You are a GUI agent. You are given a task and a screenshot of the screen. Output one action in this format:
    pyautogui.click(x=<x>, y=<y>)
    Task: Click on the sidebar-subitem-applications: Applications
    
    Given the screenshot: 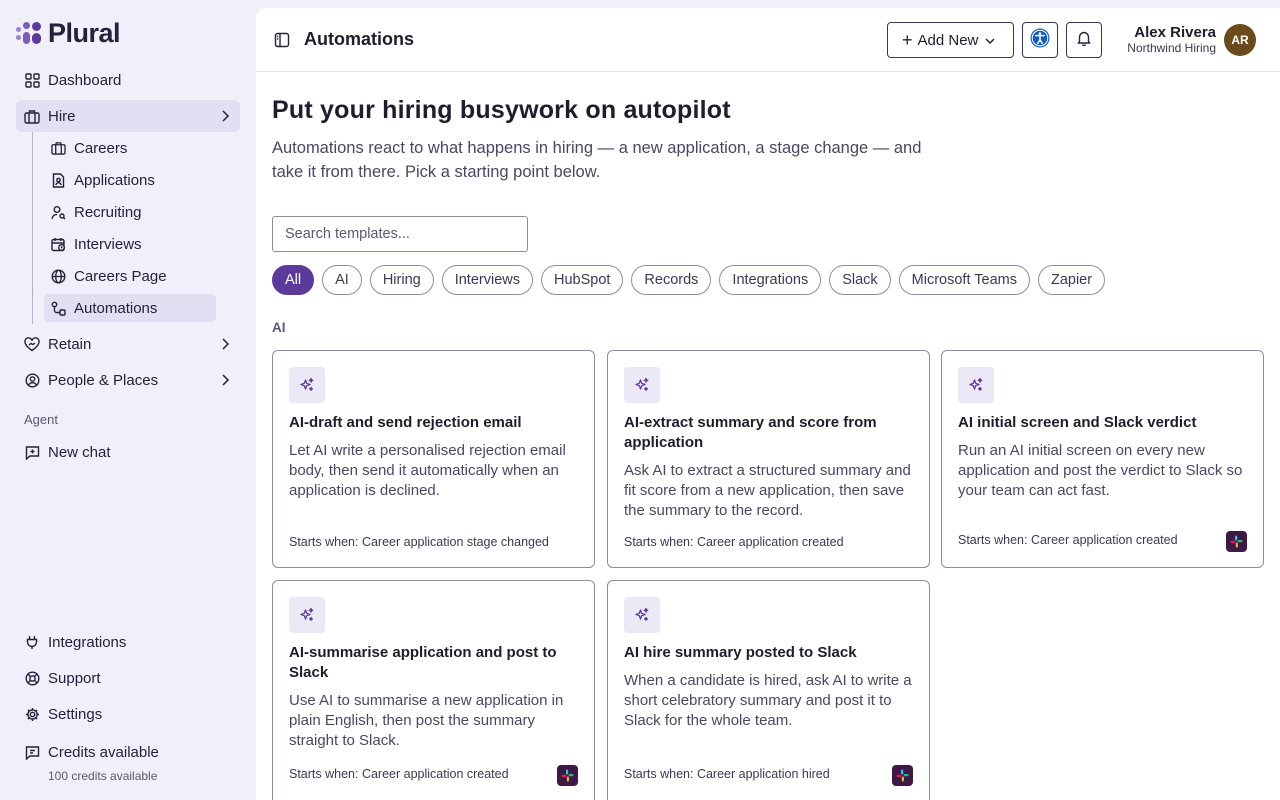 What is the action you would take?
    pyautogui.click(x=130, y=180)
    